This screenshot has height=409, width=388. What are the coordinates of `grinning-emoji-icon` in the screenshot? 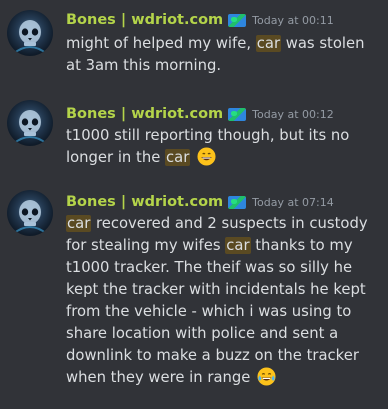 It's located at (206, 156).